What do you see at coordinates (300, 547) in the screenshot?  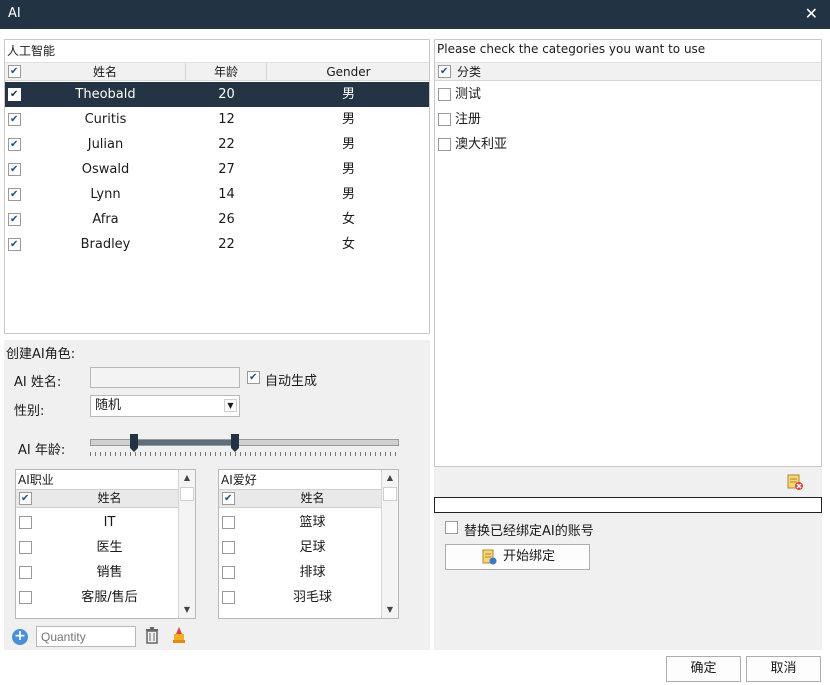 I see `list-item: 足球` at bounding box center [300, 547].